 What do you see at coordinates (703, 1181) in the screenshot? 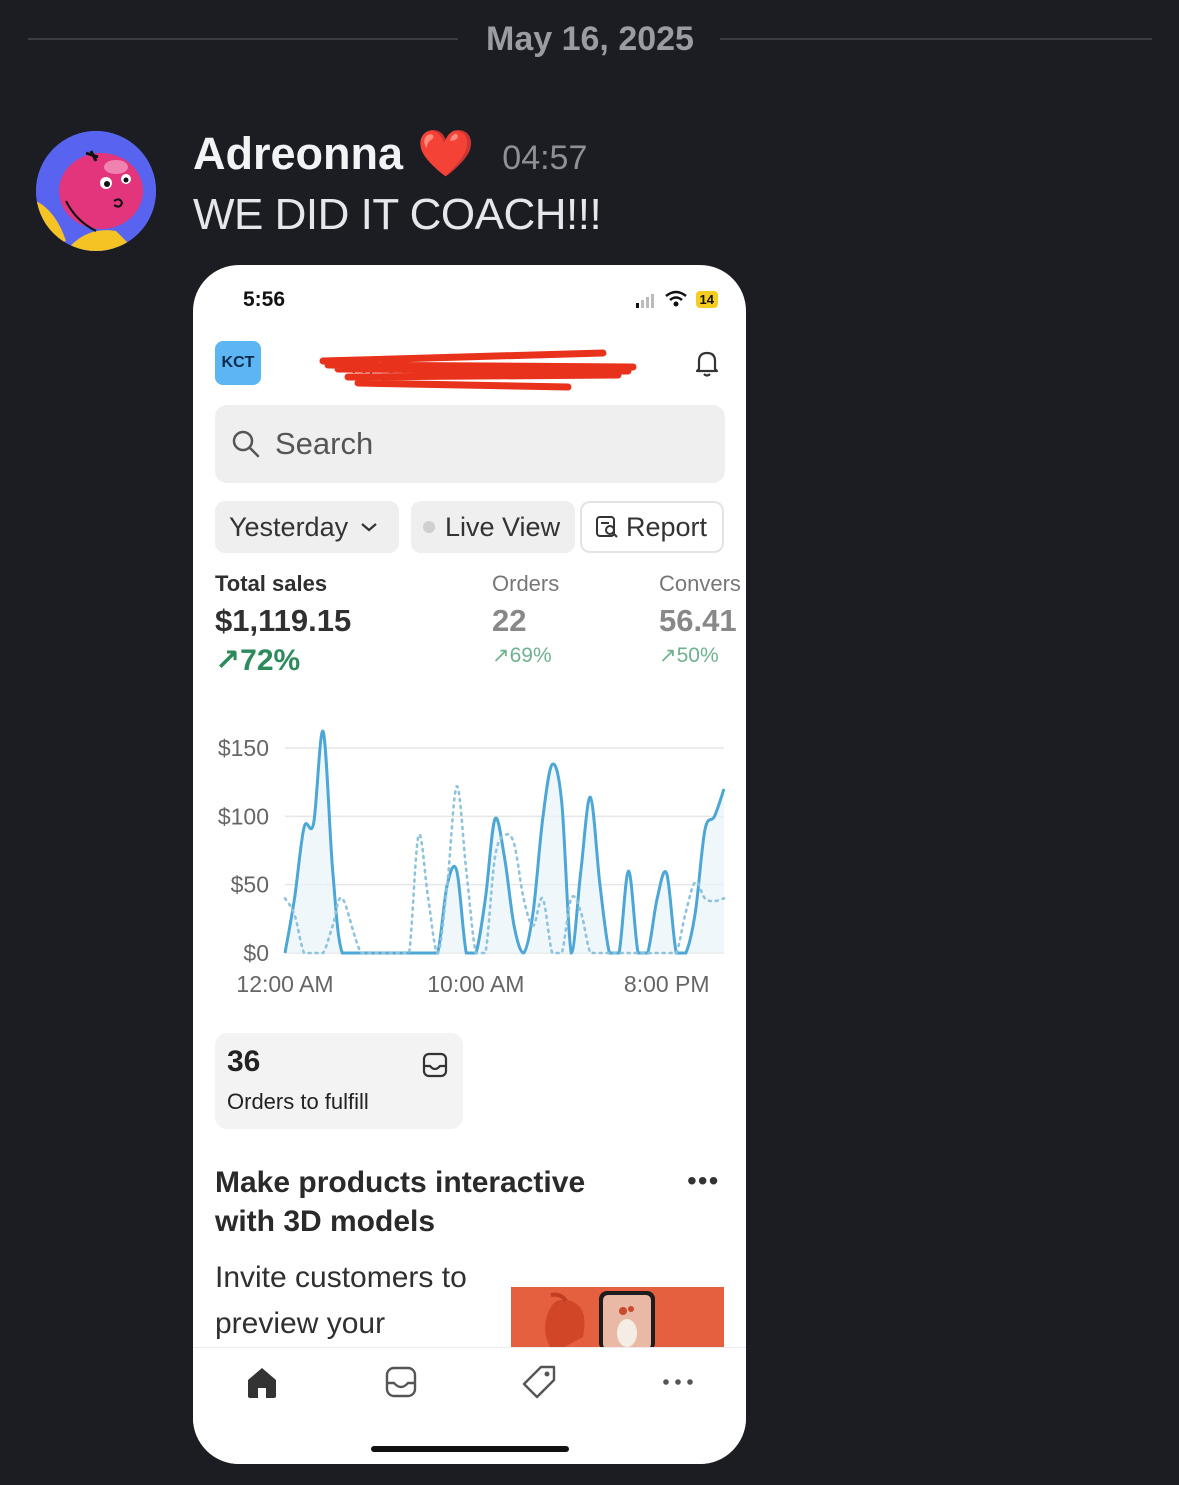
I see `promo-more-button: •••` at bounding box center [703, 1181].